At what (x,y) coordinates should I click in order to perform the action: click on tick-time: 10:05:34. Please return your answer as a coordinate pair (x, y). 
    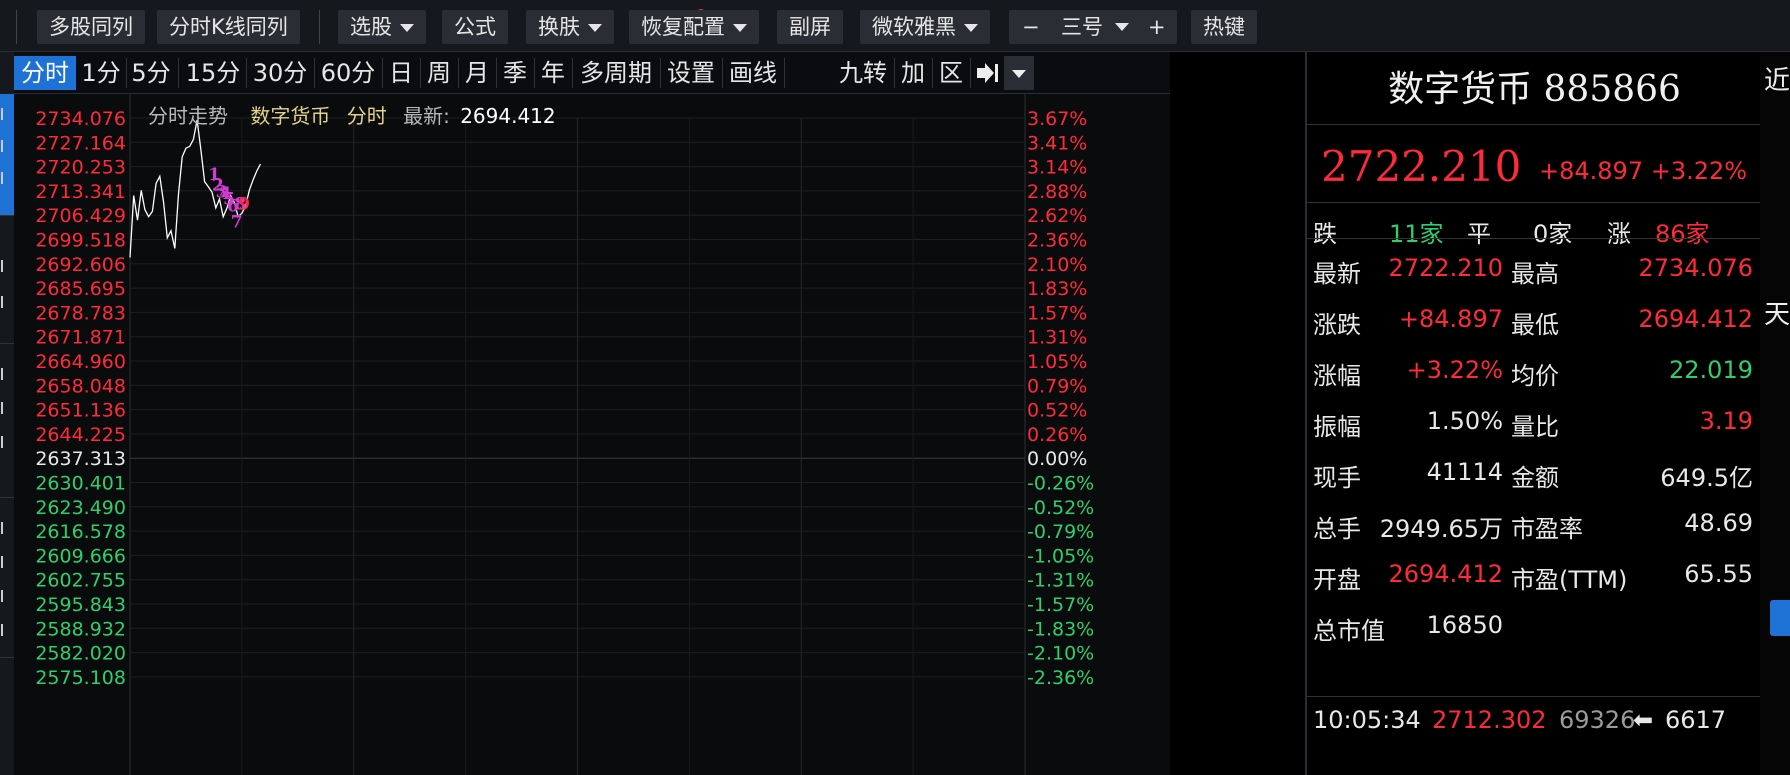
    Looking at the image, I should click on (1367, 720).